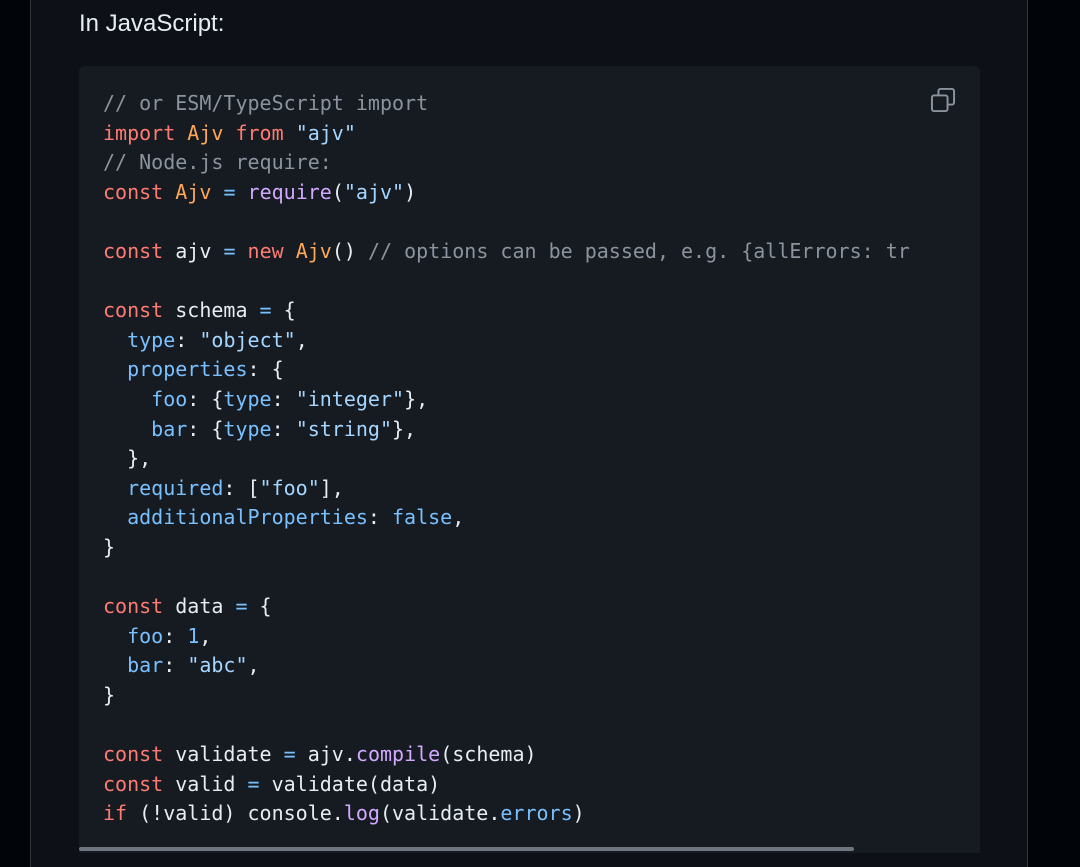 The width and height of the screenshot is (1080, 867). I want to click on code-token: import, so click(139, 132).